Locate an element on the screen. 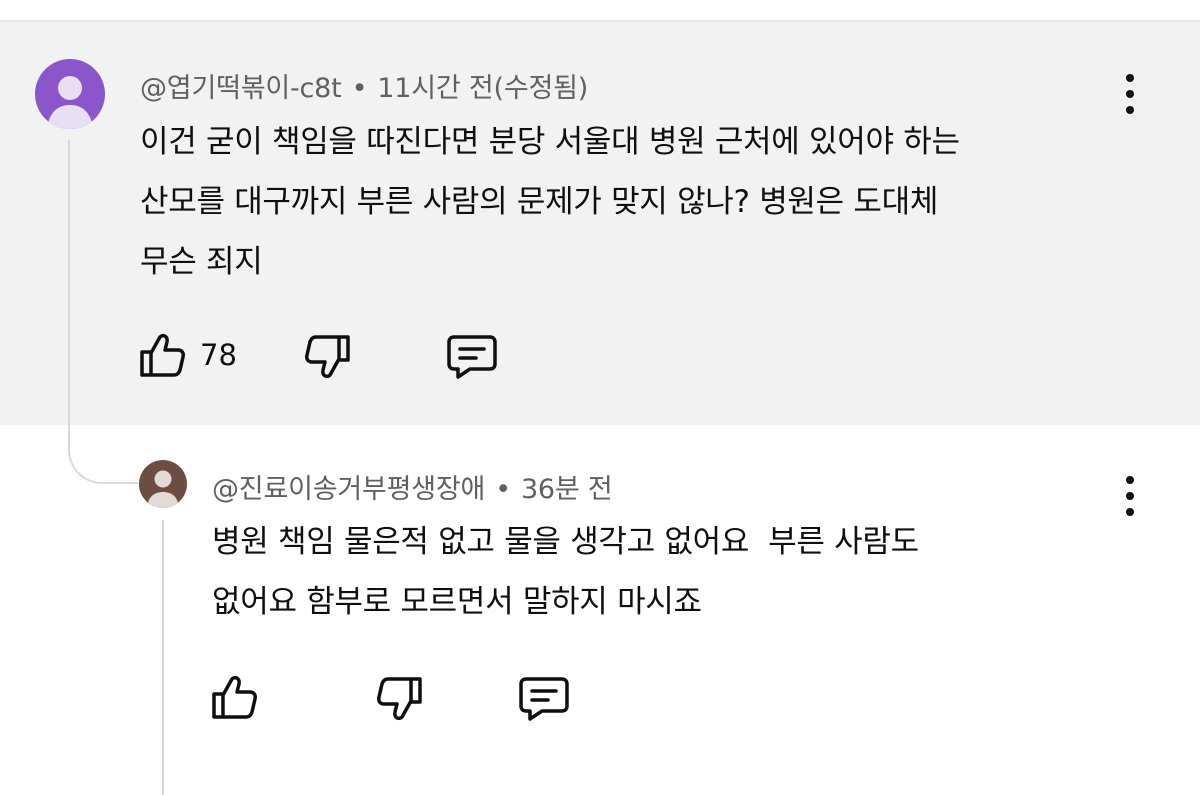 The height and width of the screenshot is (795, 1200). comment-text-line: 무슨 죄지 is located at coordinates (201, 262).